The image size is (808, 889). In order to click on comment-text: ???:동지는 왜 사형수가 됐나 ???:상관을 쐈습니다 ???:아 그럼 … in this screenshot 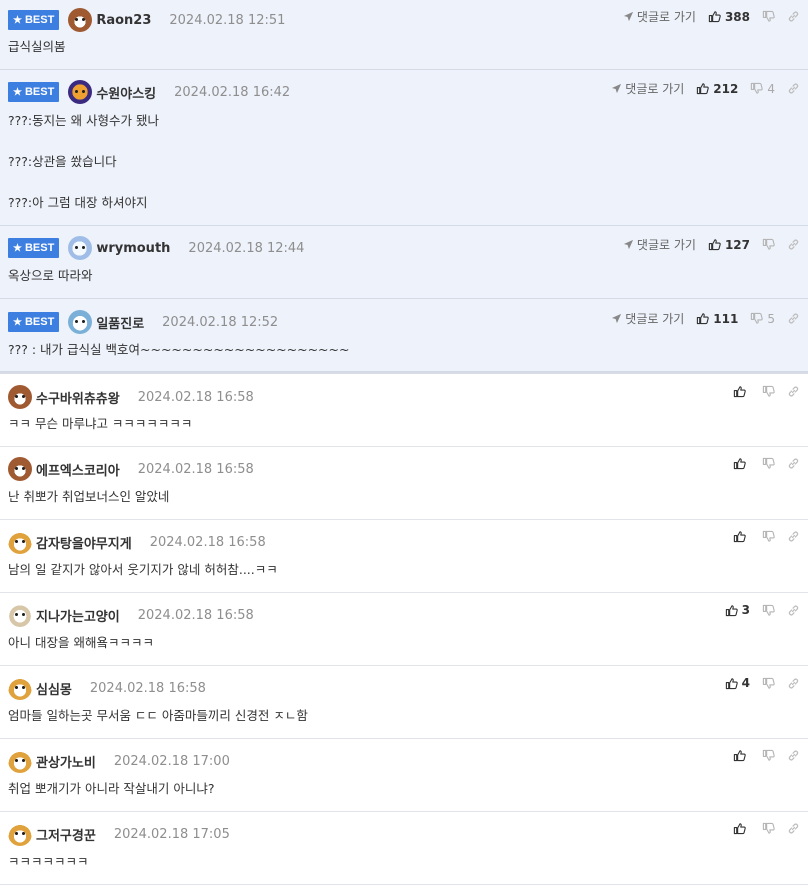, I will do `click(84, 161)`.